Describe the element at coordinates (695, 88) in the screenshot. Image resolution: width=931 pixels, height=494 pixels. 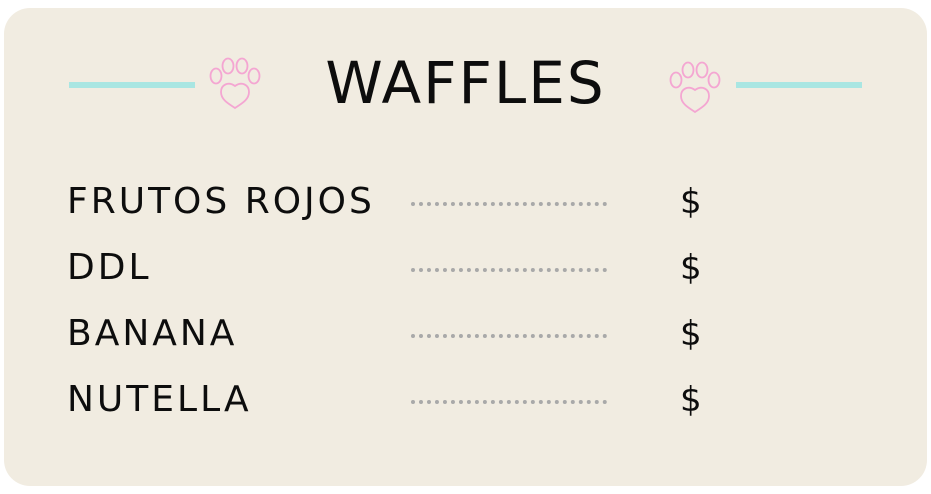
I see `paw-icon` at that location.